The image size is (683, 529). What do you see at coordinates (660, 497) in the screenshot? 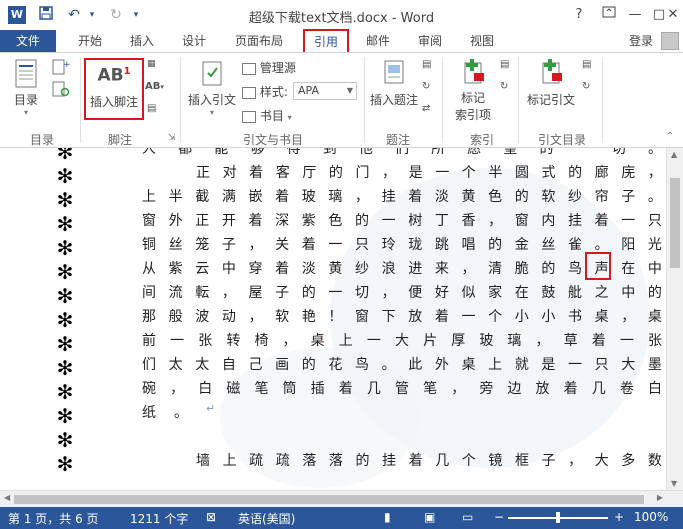
I see `scroll-right-icon: ▶` at bounding box center [660, 497].